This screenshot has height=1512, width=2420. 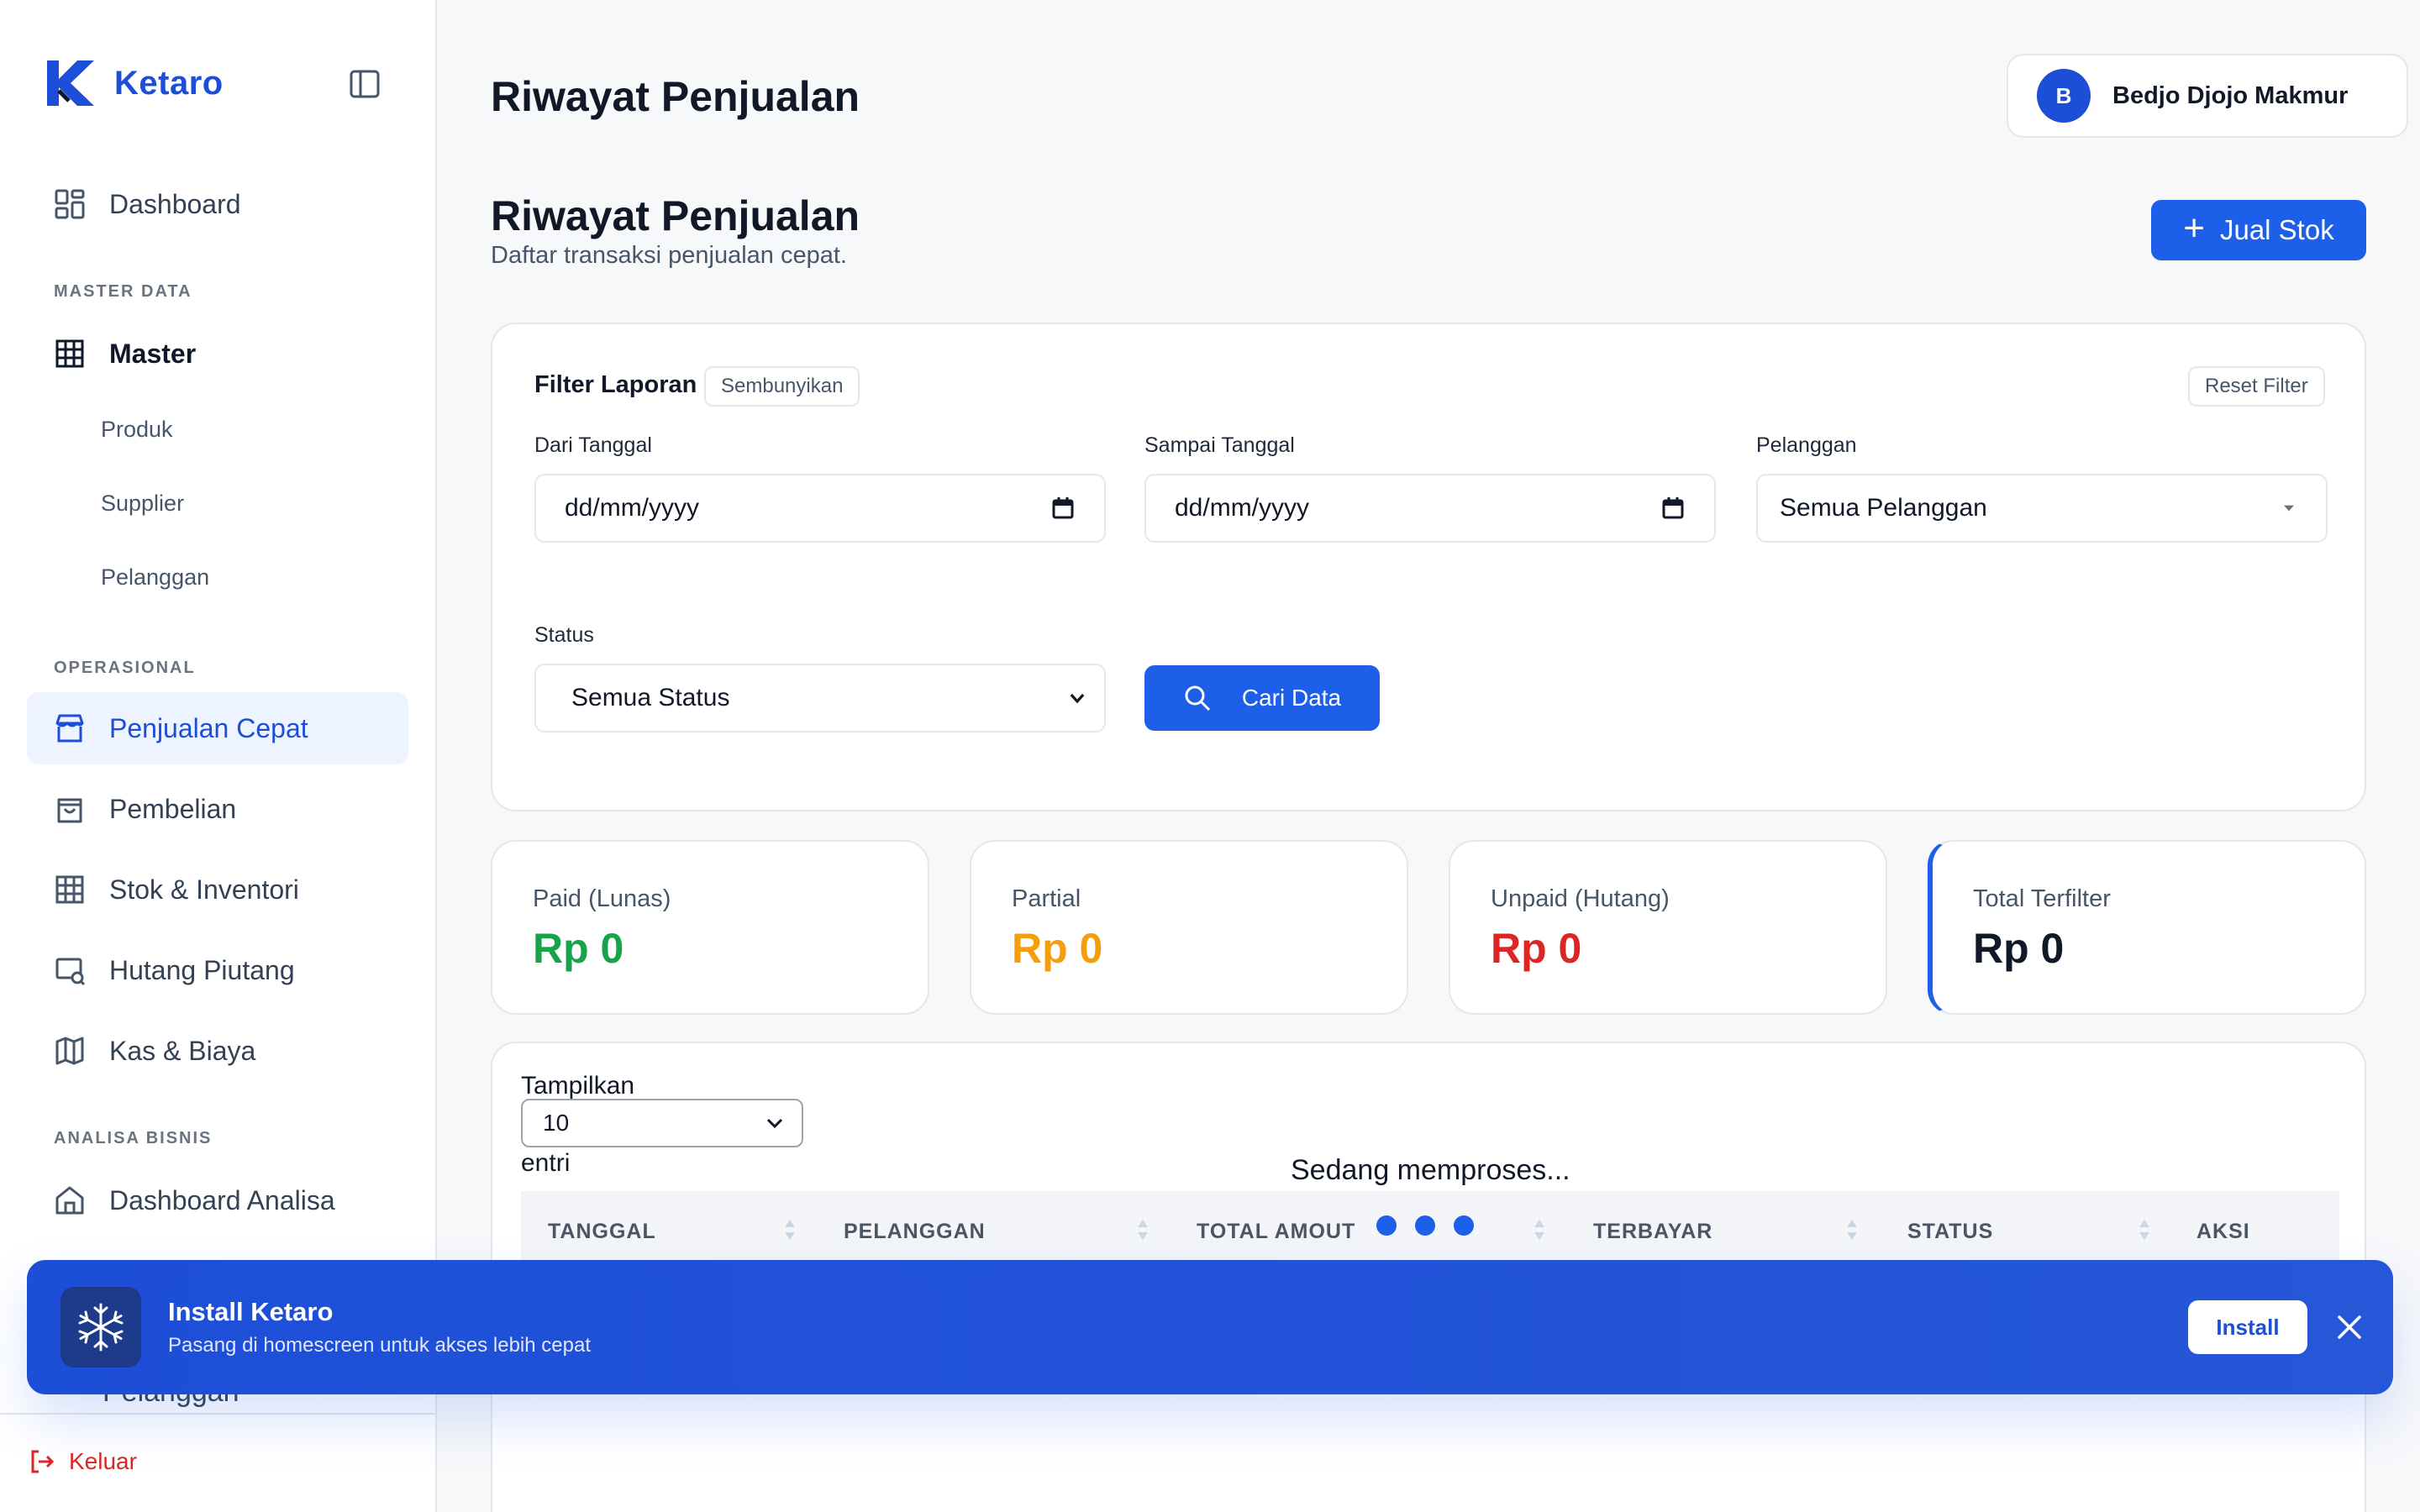 I want to click on dashboard-icon, so click(x=70, y=204).